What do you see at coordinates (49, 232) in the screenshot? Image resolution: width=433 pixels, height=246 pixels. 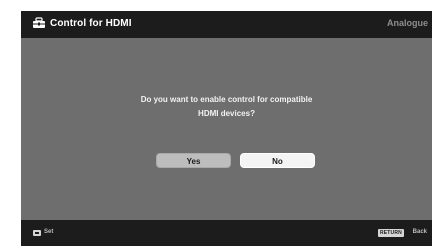 I see `set-hint-label: Set` at bounding box center [49, 232].